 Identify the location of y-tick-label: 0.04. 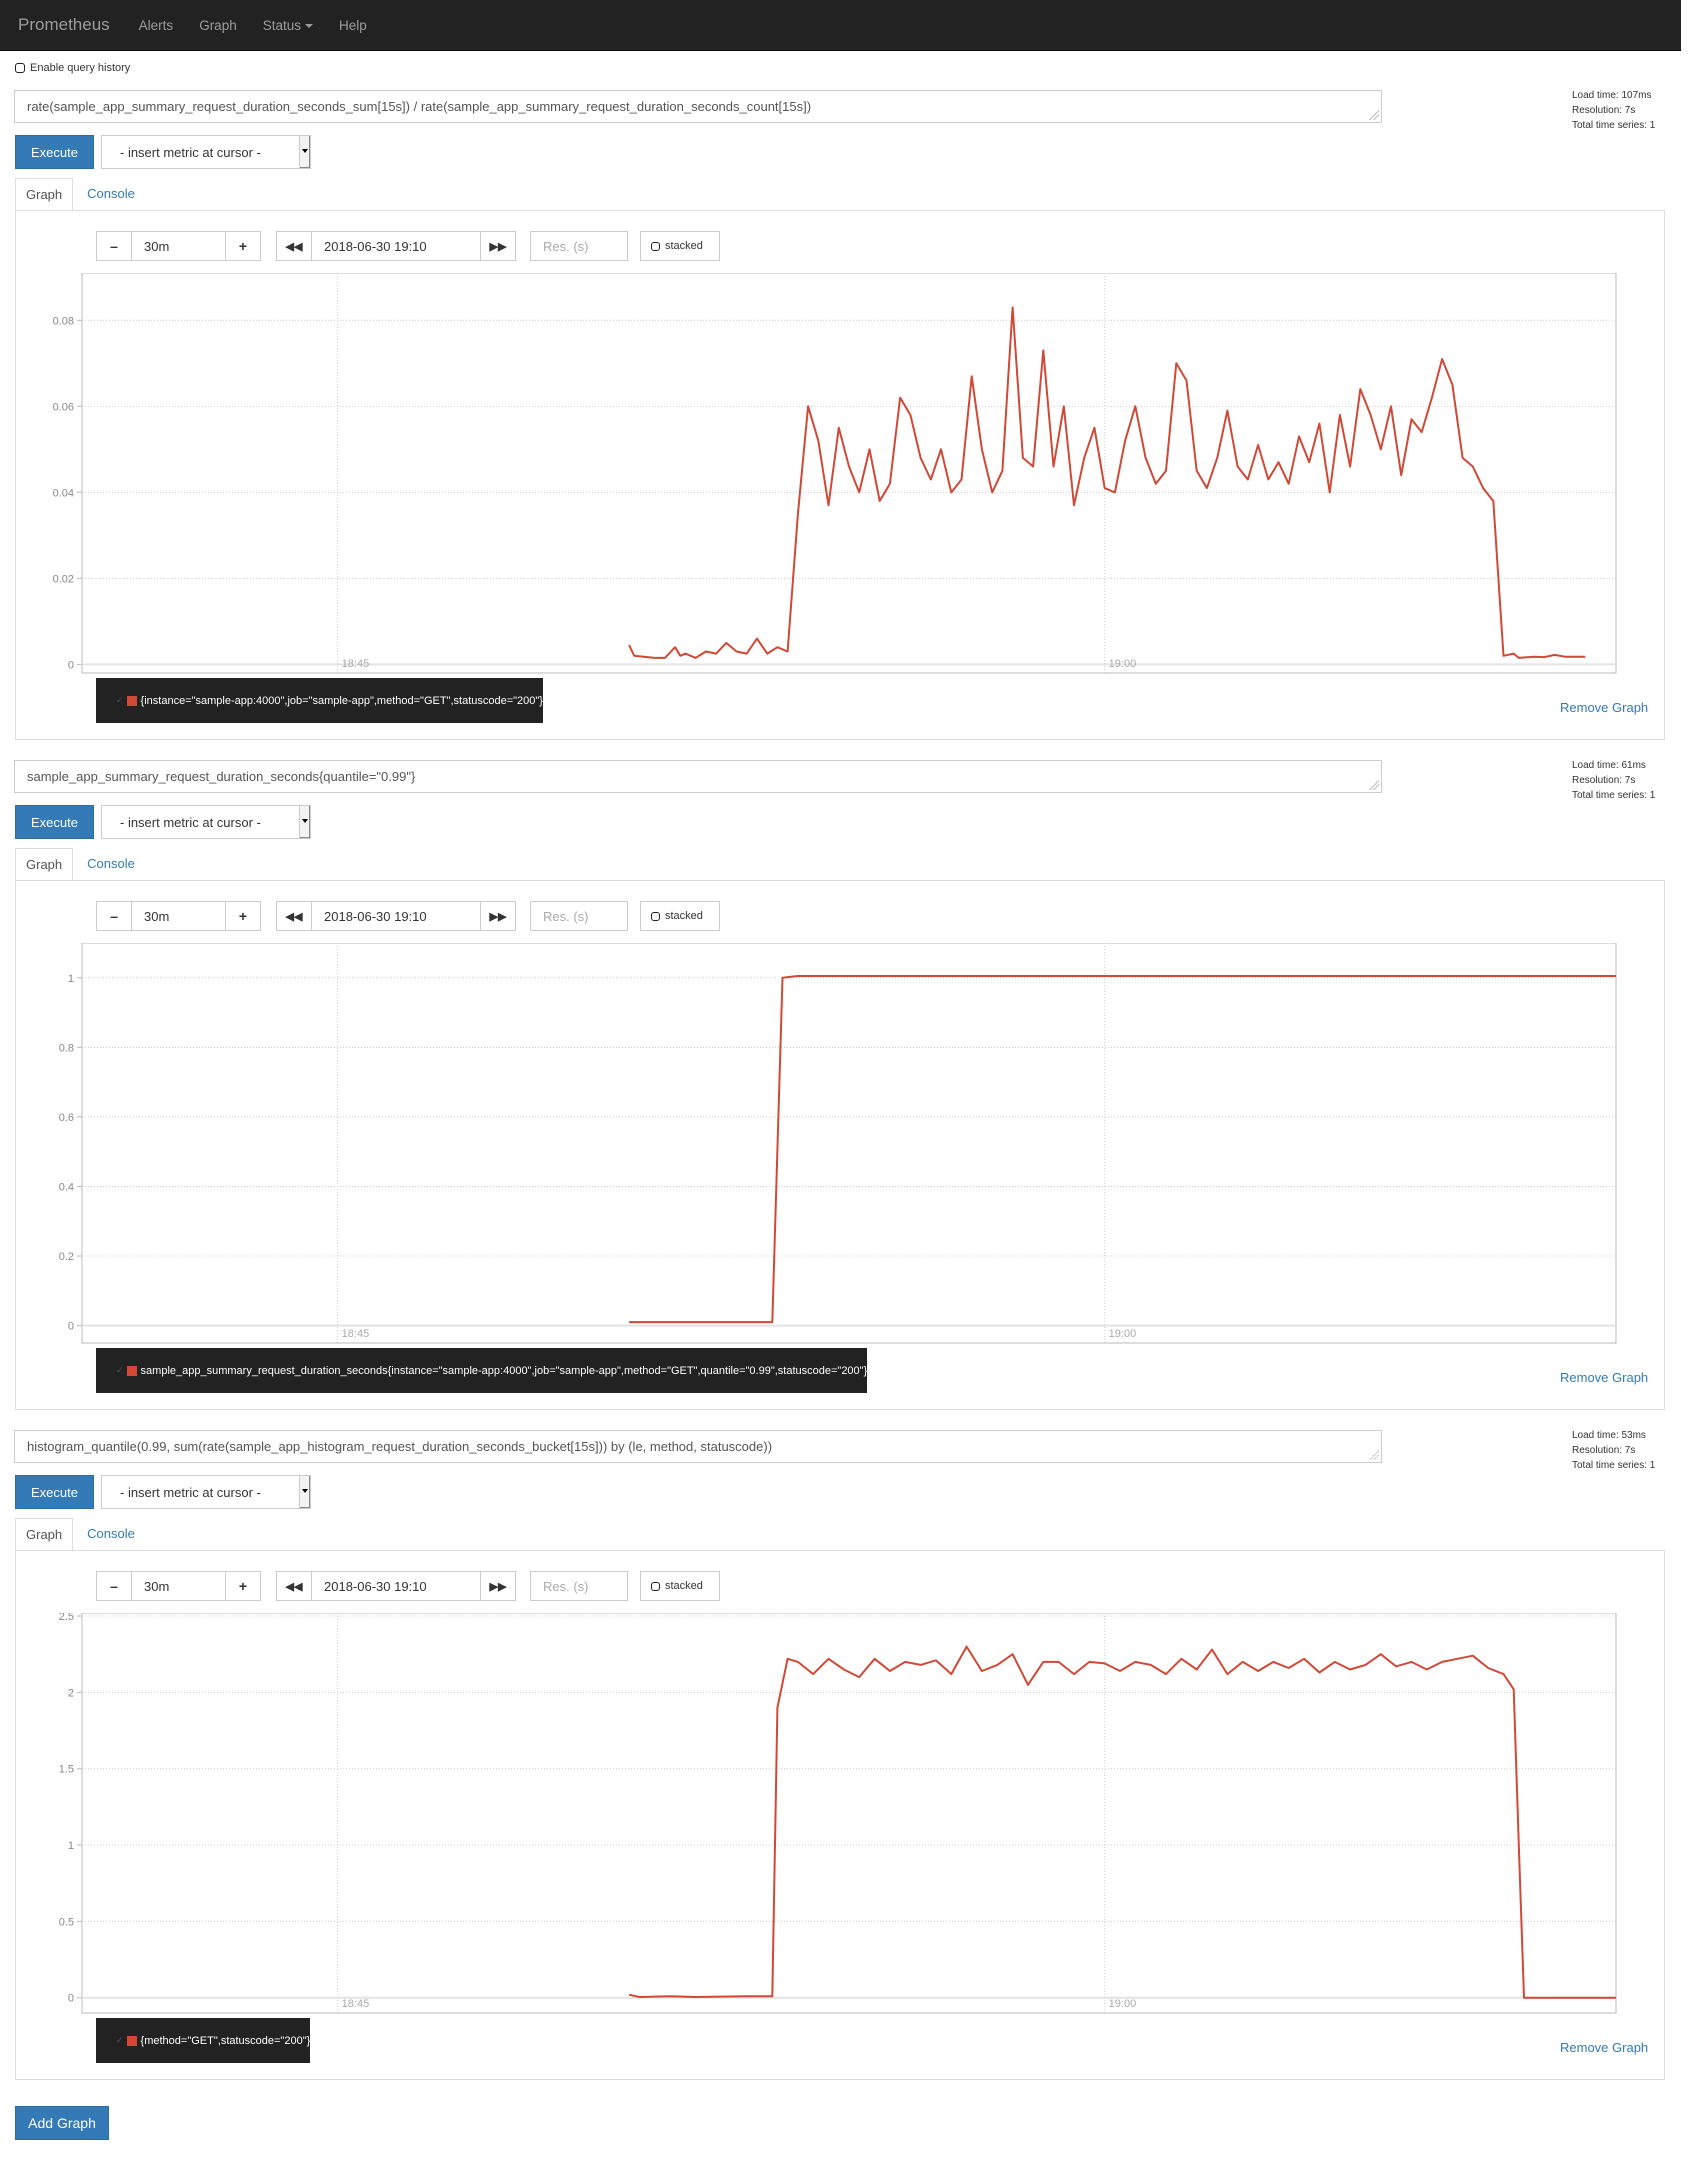
(63, 493).